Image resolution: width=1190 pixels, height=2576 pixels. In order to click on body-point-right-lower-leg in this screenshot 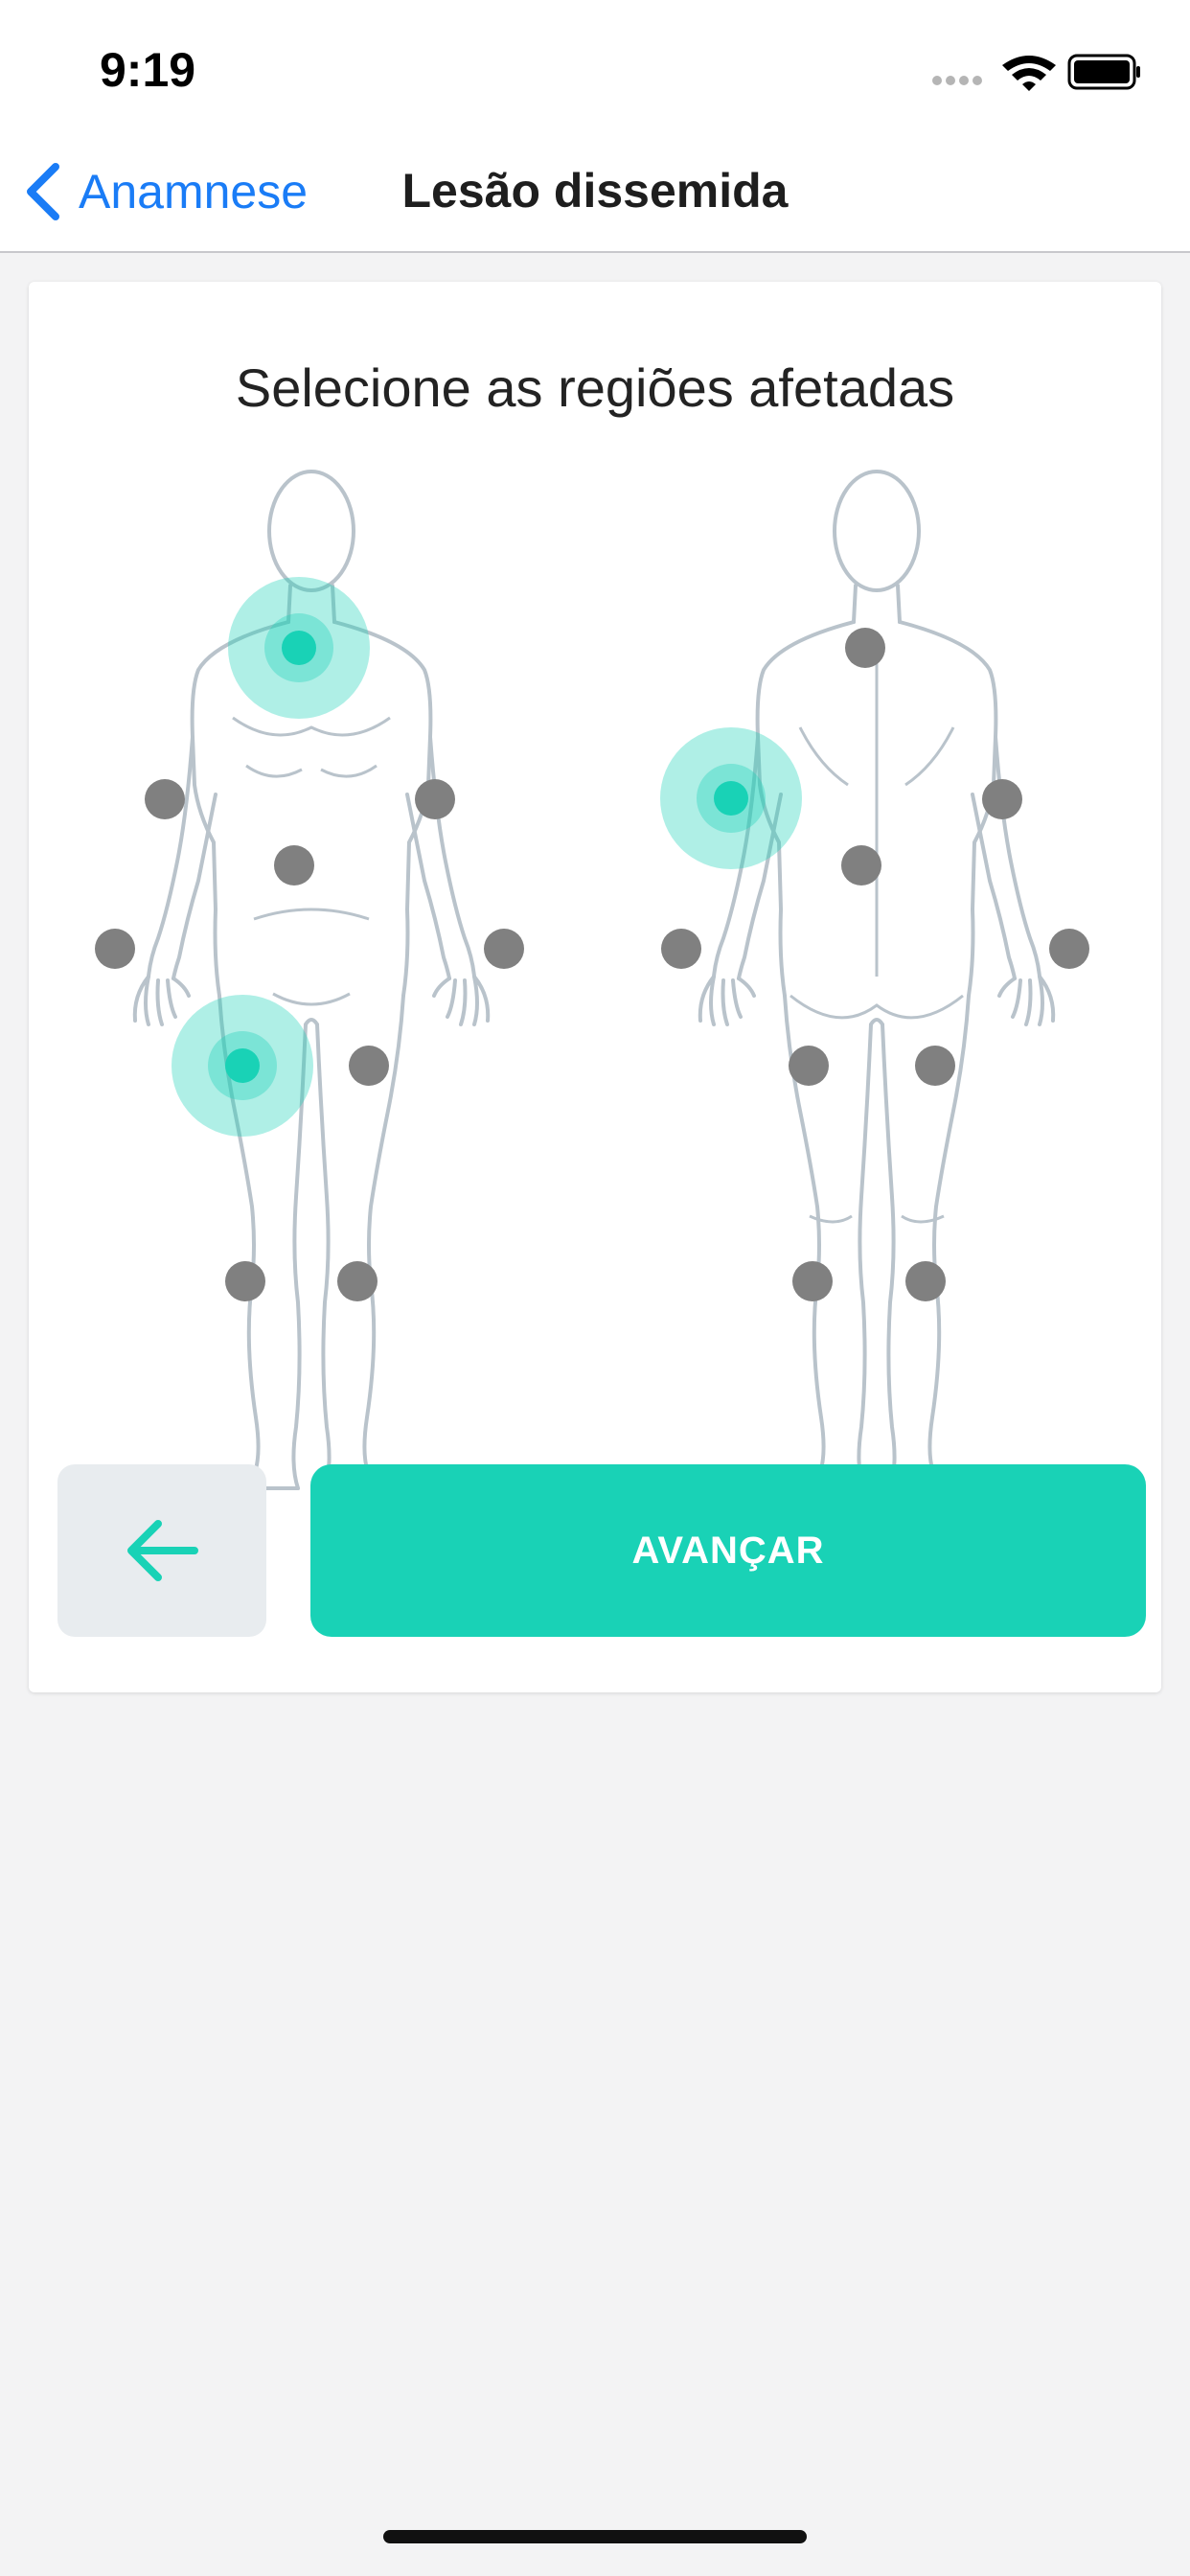, I will do `click(245, 1281)`.